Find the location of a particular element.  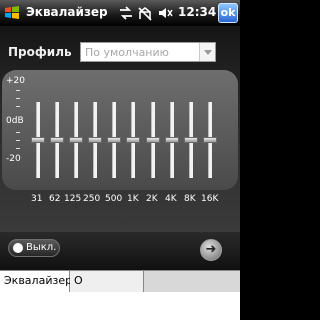

clock: 12:34 is located at coordinates (197, 12).